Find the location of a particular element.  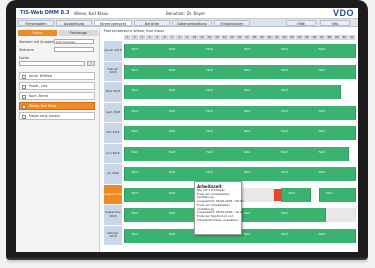

search-input is located at coordinates (52, 63).